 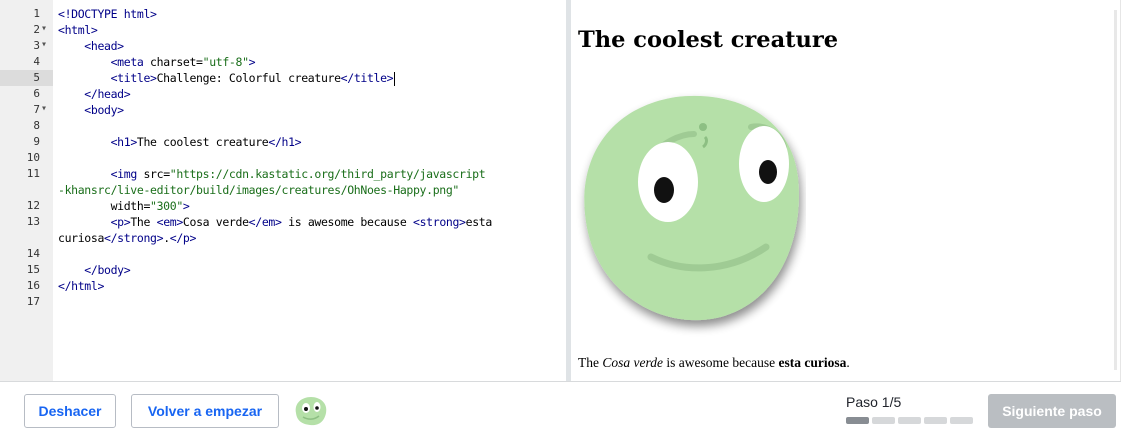 I want to click on restart-button: Volver a empezar, so click(x=205, y=411).